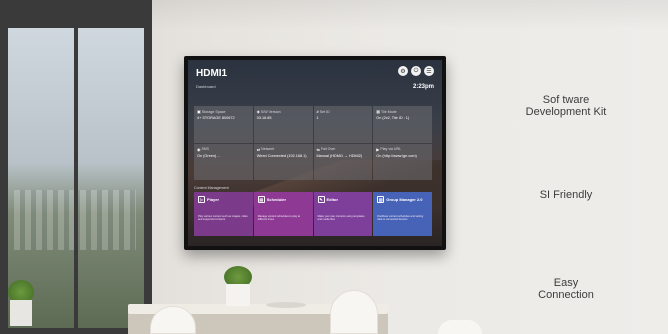  I want to click on tile-title: Play via URL, so click(391, 149).